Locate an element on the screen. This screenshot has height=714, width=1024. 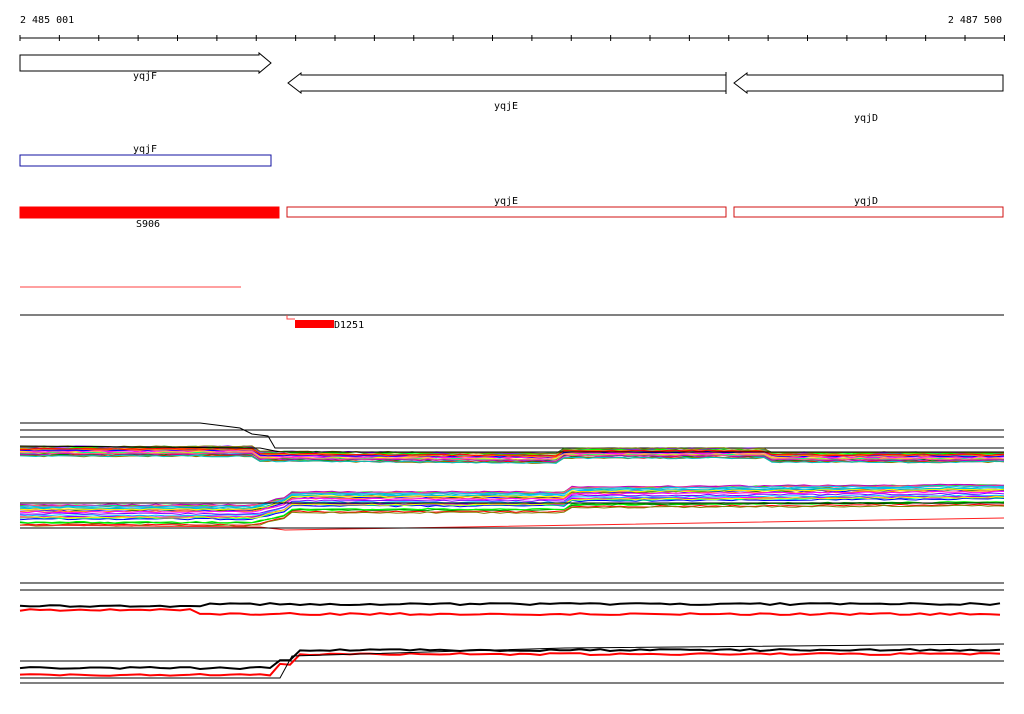
gene-yqjF-arrow: yqjF is located at coordinates (145, 66).